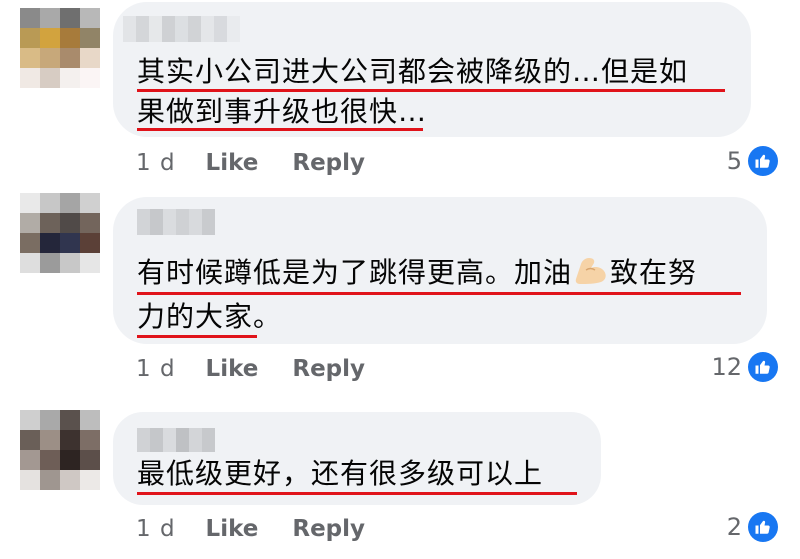 The image size is (800, 559). I want to click on comment-text-line-1: 其实小公司进大公司都会被降级的…但是如, so click(413, 71).